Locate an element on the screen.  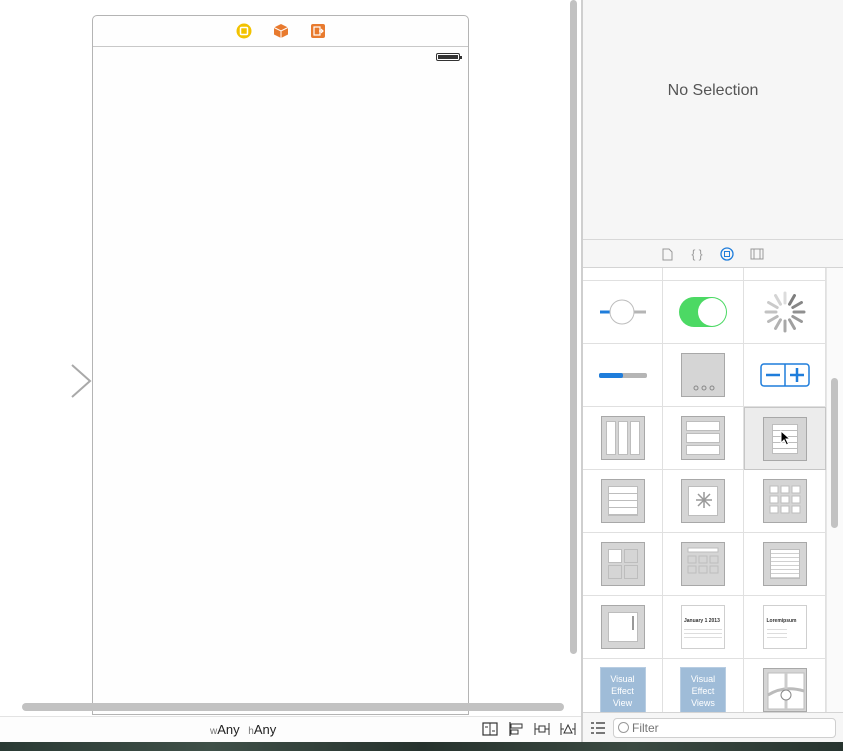
visual-effect-label-2: Effect is located at coordinates (622, 691).